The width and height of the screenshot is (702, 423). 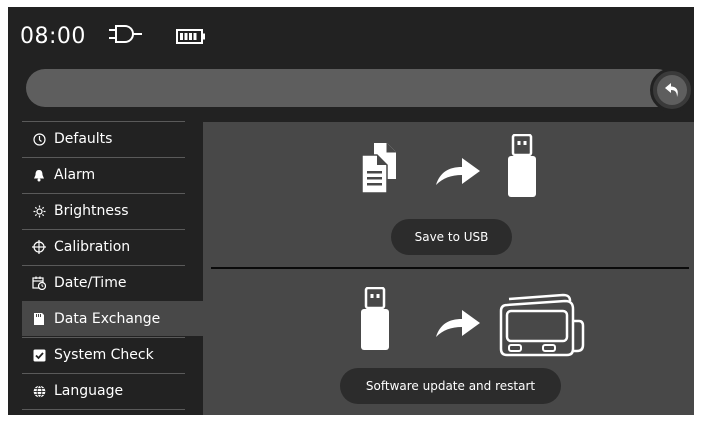 I want to click on menu-label: Data Exchange, so click(x=107, y=319).